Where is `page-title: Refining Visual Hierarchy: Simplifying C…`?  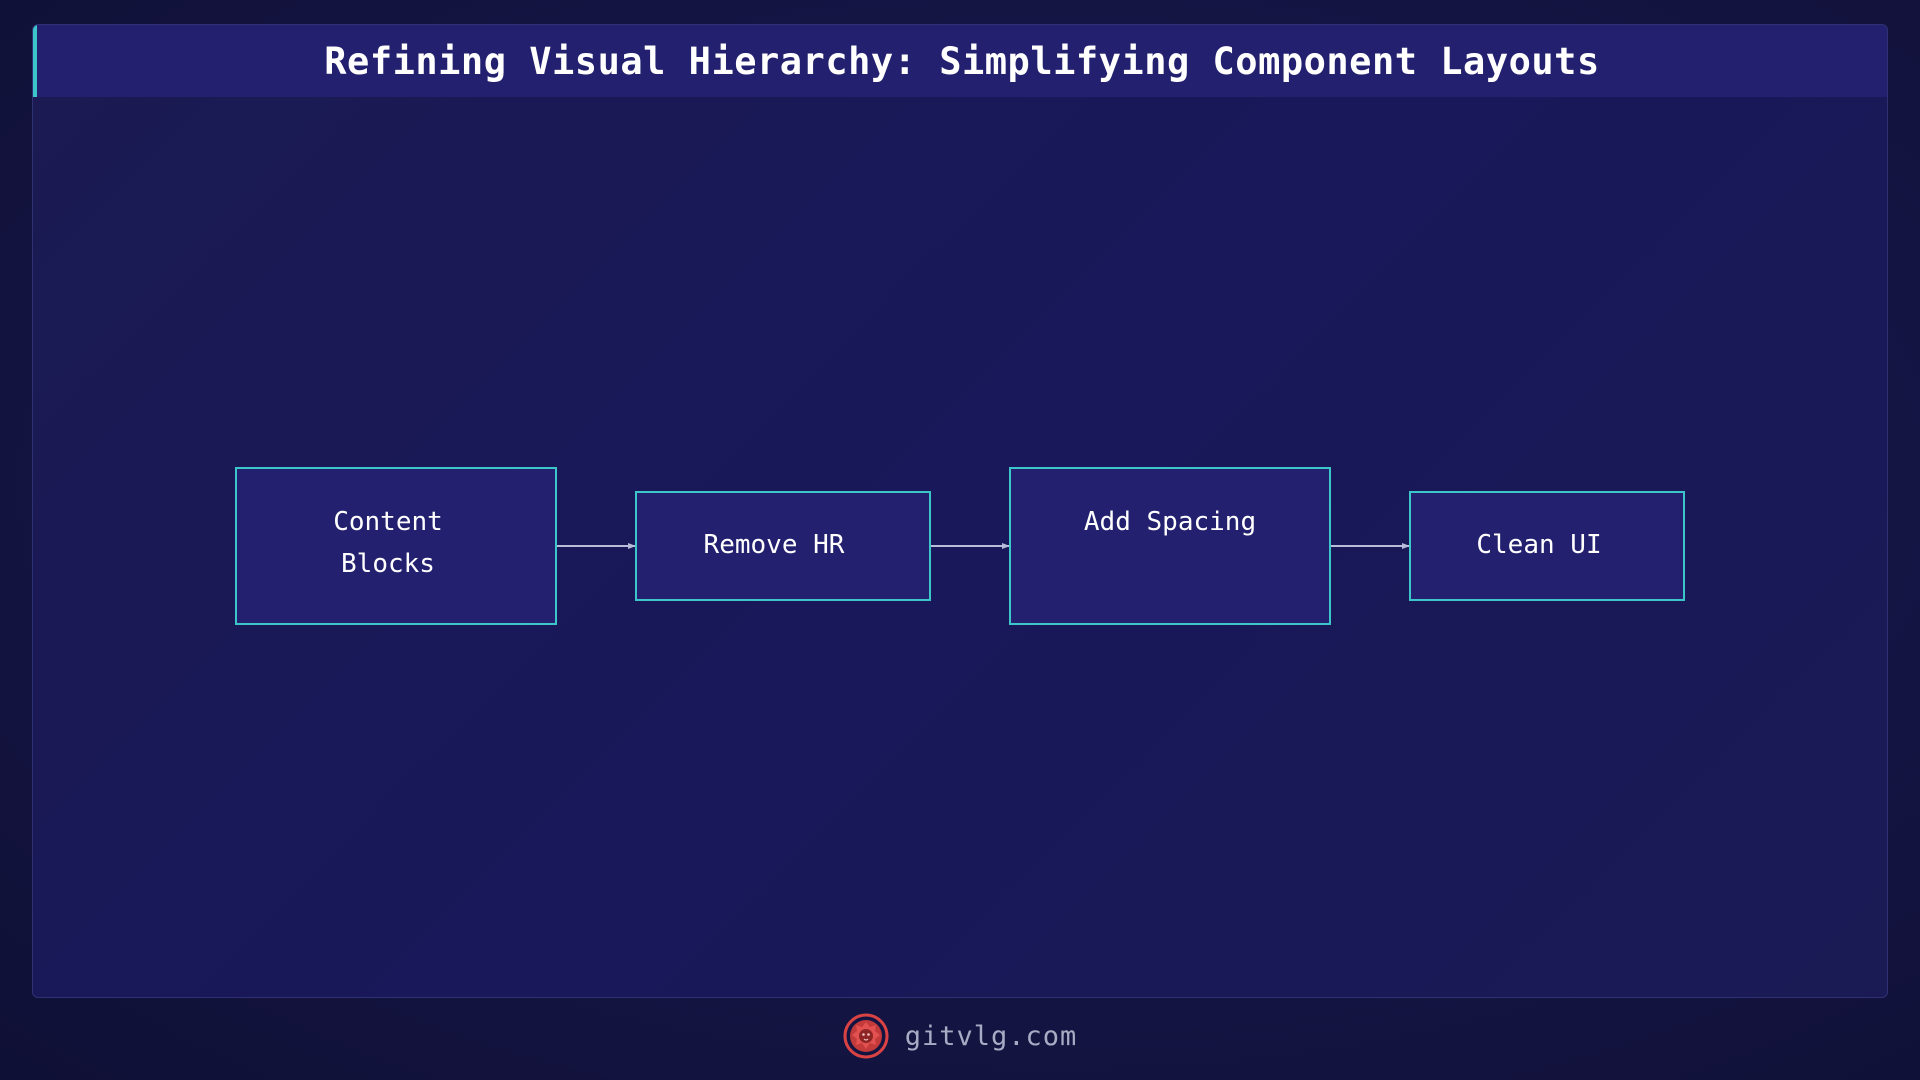 page-title: Refining Visual Hierarchy: Simplifying C… is located at coordinates (962, 61).